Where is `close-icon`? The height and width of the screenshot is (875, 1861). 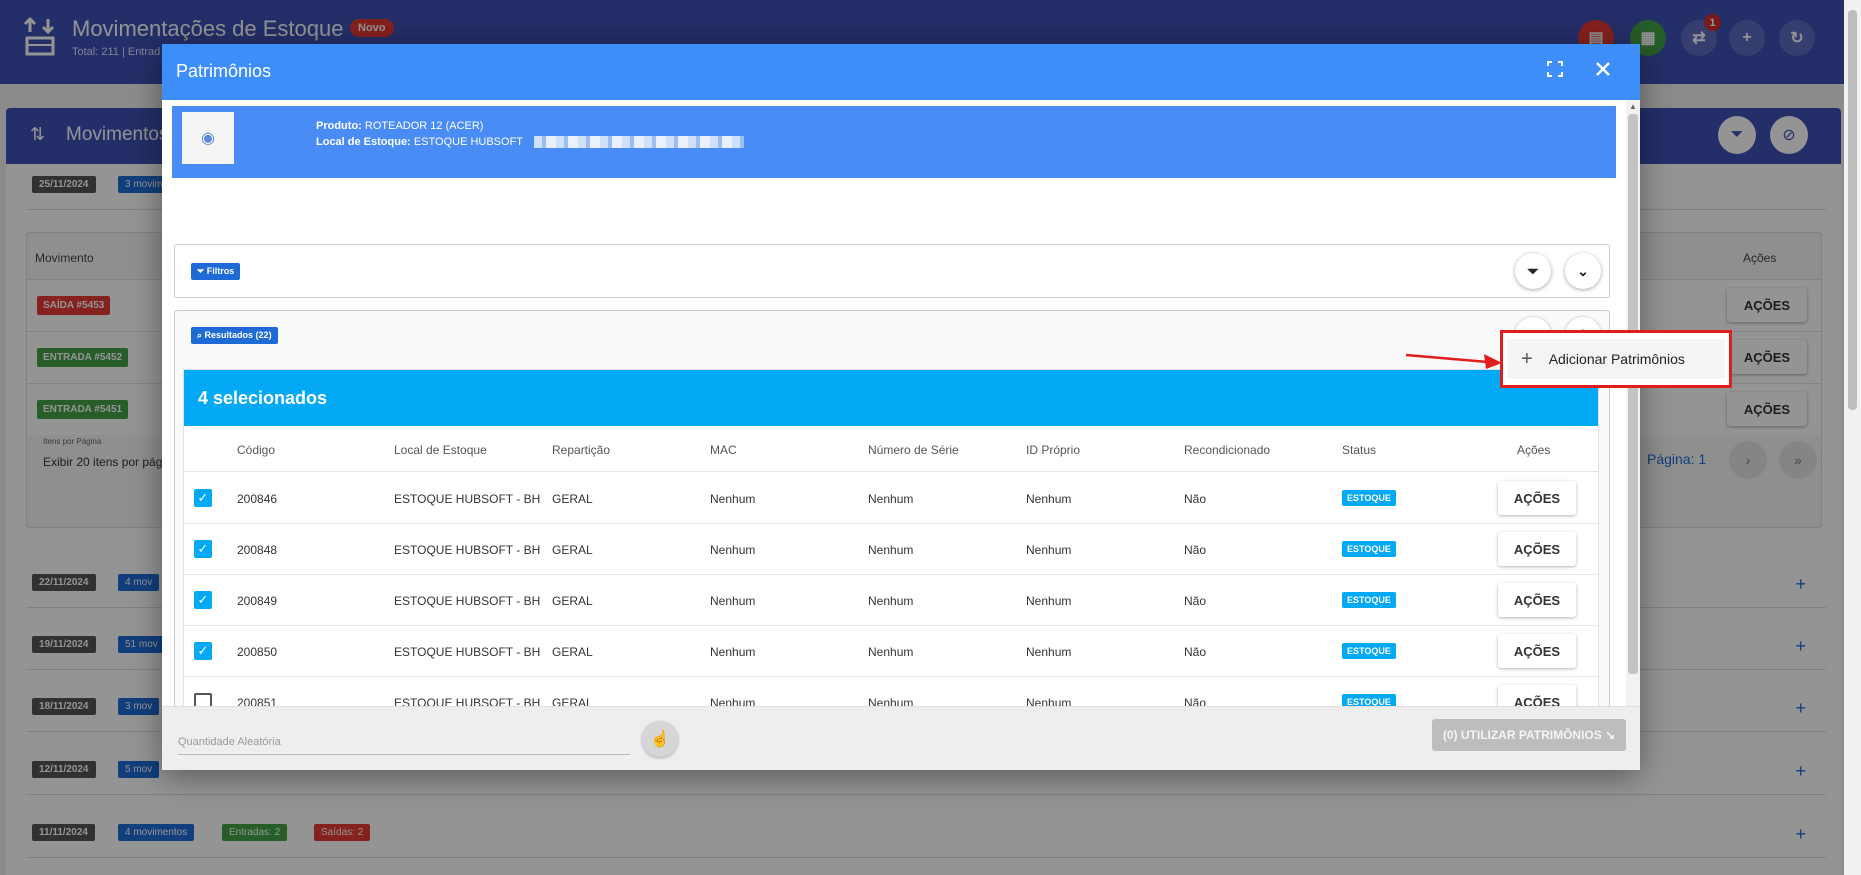 close-icon is located at coordinates (1603, 69).